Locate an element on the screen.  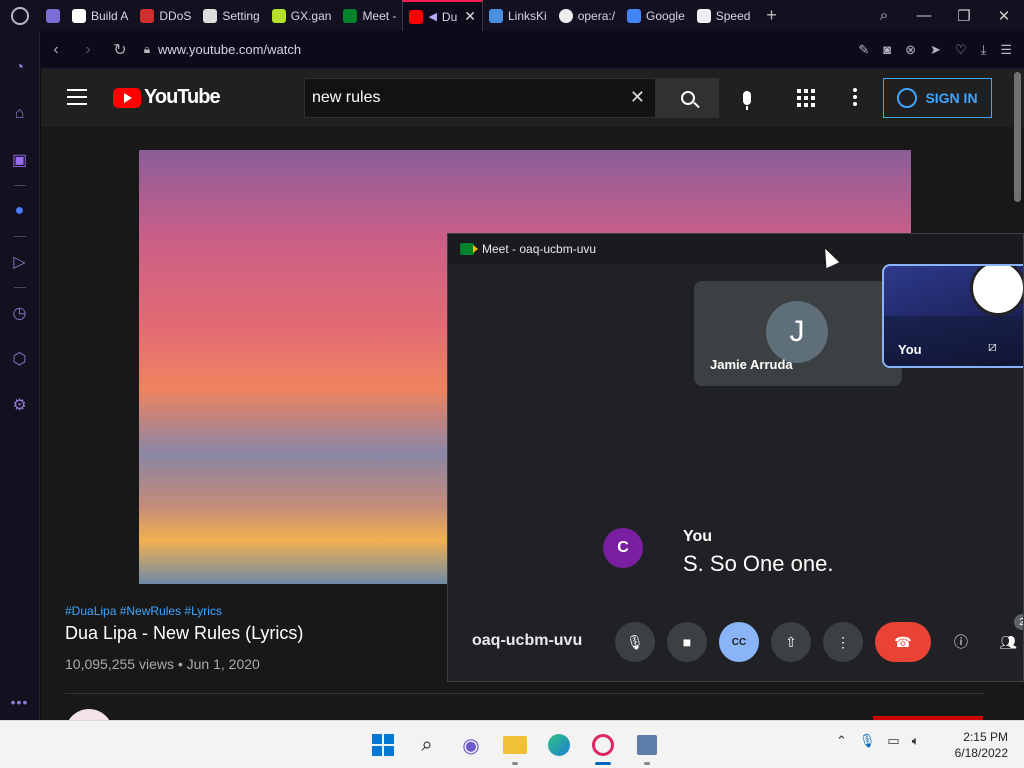
settings-icon: ⚙ is located at coordinates (20, 405).